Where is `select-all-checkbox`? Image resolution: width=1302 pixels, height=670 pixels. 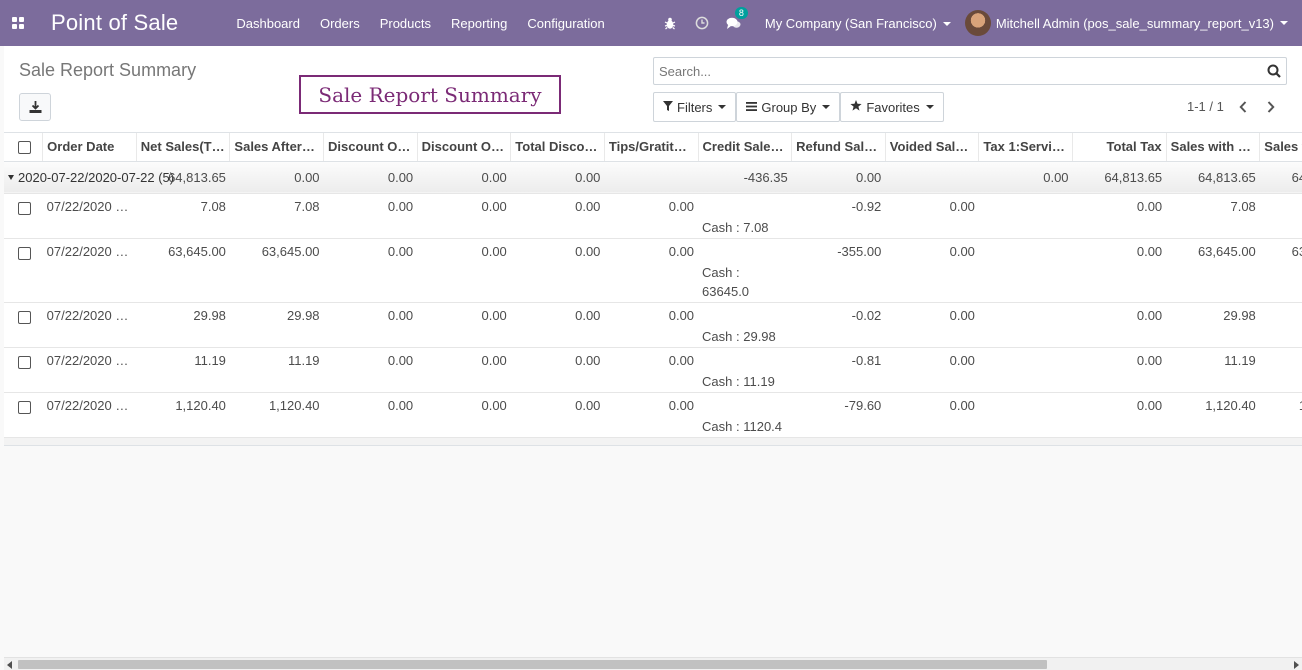 select-all-checkbox is located at coordinates (24, 148).